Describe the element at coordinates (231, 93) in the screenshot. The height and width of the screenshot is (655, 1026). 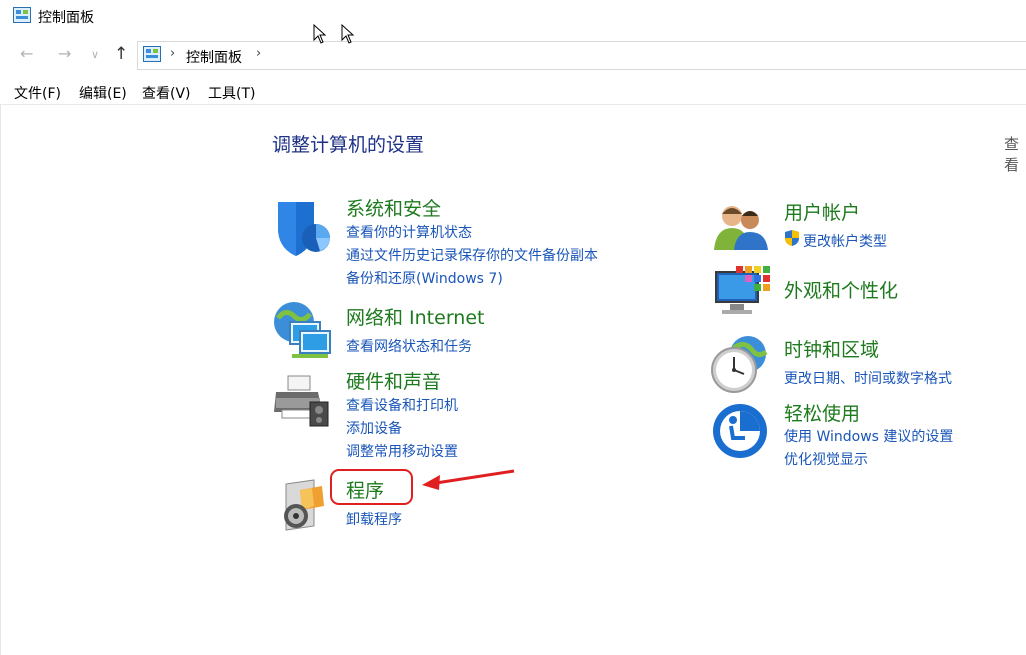
I see `menu-tools: 工具(T)` at that location.